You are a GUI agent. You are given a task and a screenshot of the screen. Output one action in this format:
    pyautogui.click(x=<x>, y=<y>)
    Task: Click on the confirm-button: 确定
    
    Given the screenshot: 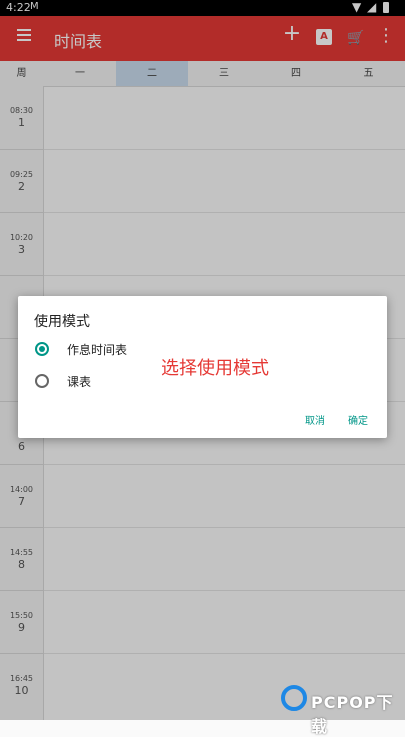 What is the action you would take?
    pyautogui.click(x=358, y=419)
    